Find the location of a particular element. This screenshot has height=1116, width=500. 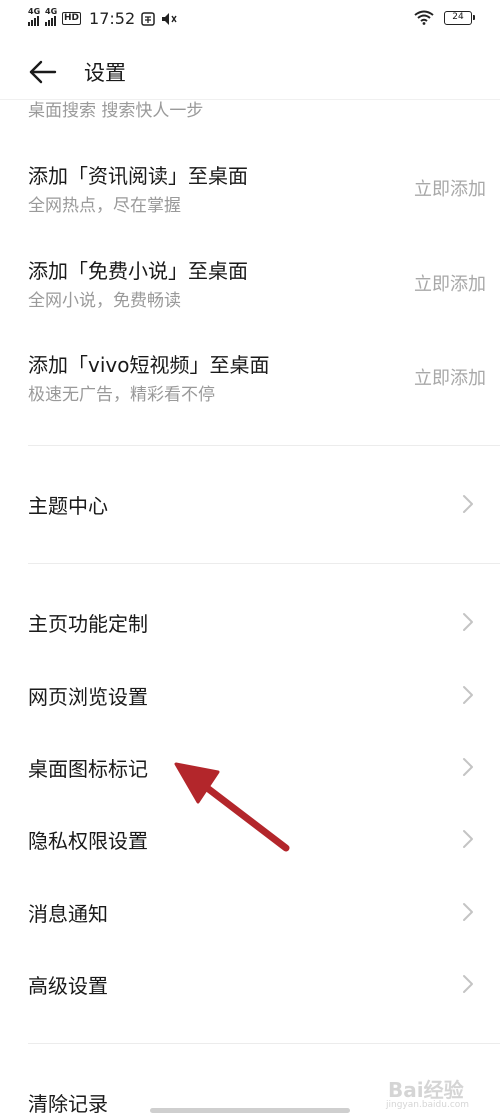

promo-subtitle: 全网小说，免费畅读 is located at coordinates (104, 301).